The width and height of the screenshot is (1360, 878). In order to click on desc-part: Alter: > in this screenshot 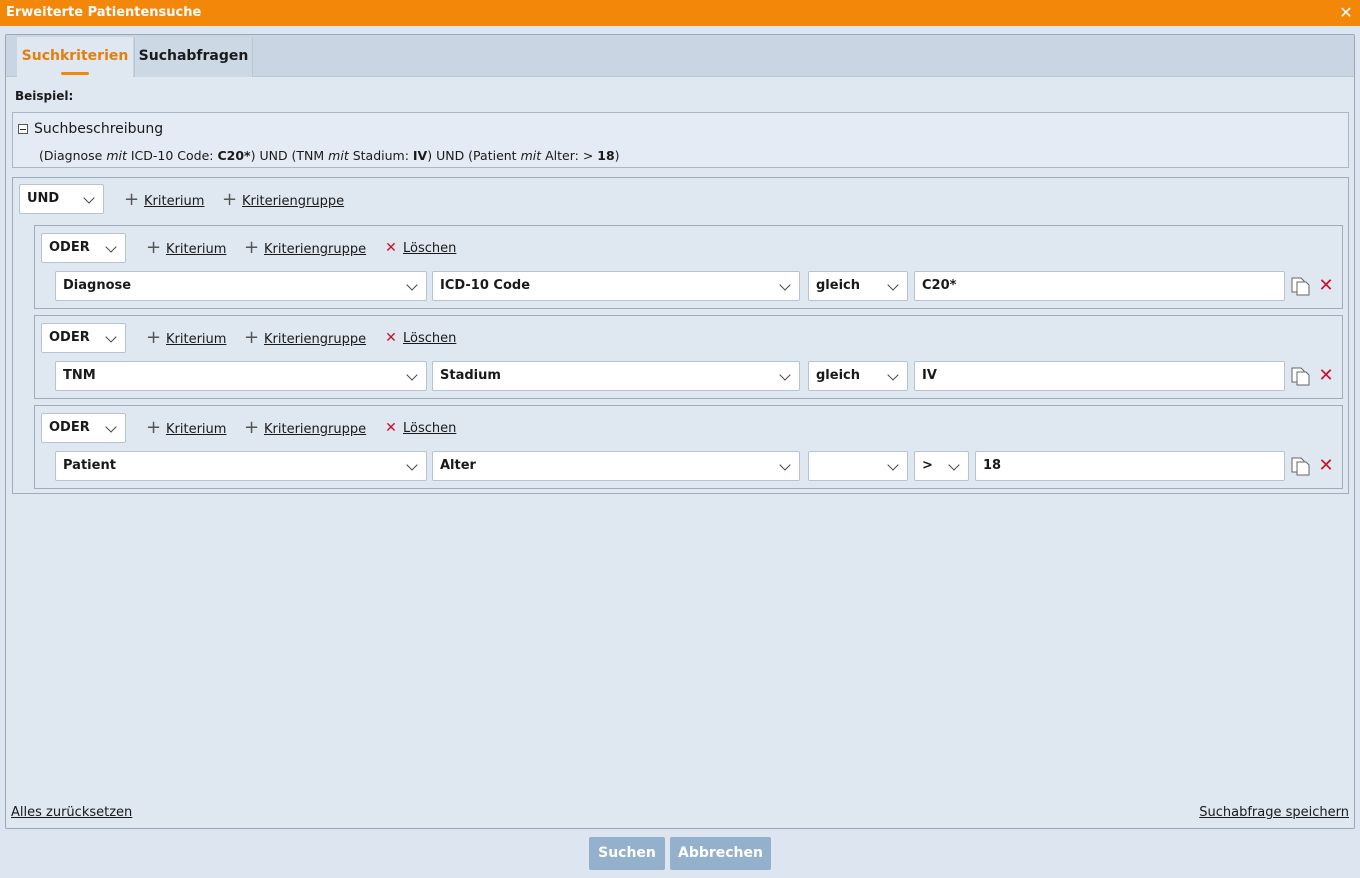, I will do `click(569, 155)`.